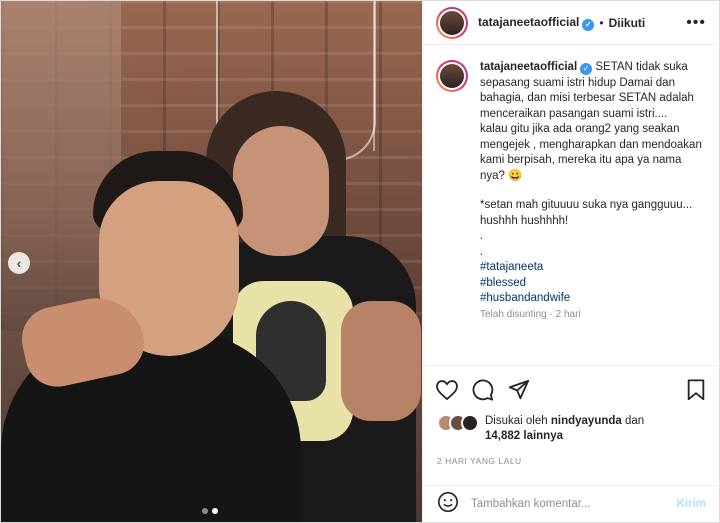 The image size is (720, 523). Describe the element at coordinates (479, 461) in the screenshot. I see `post-timestamp: 2 HARI YANG LALU` at that location.